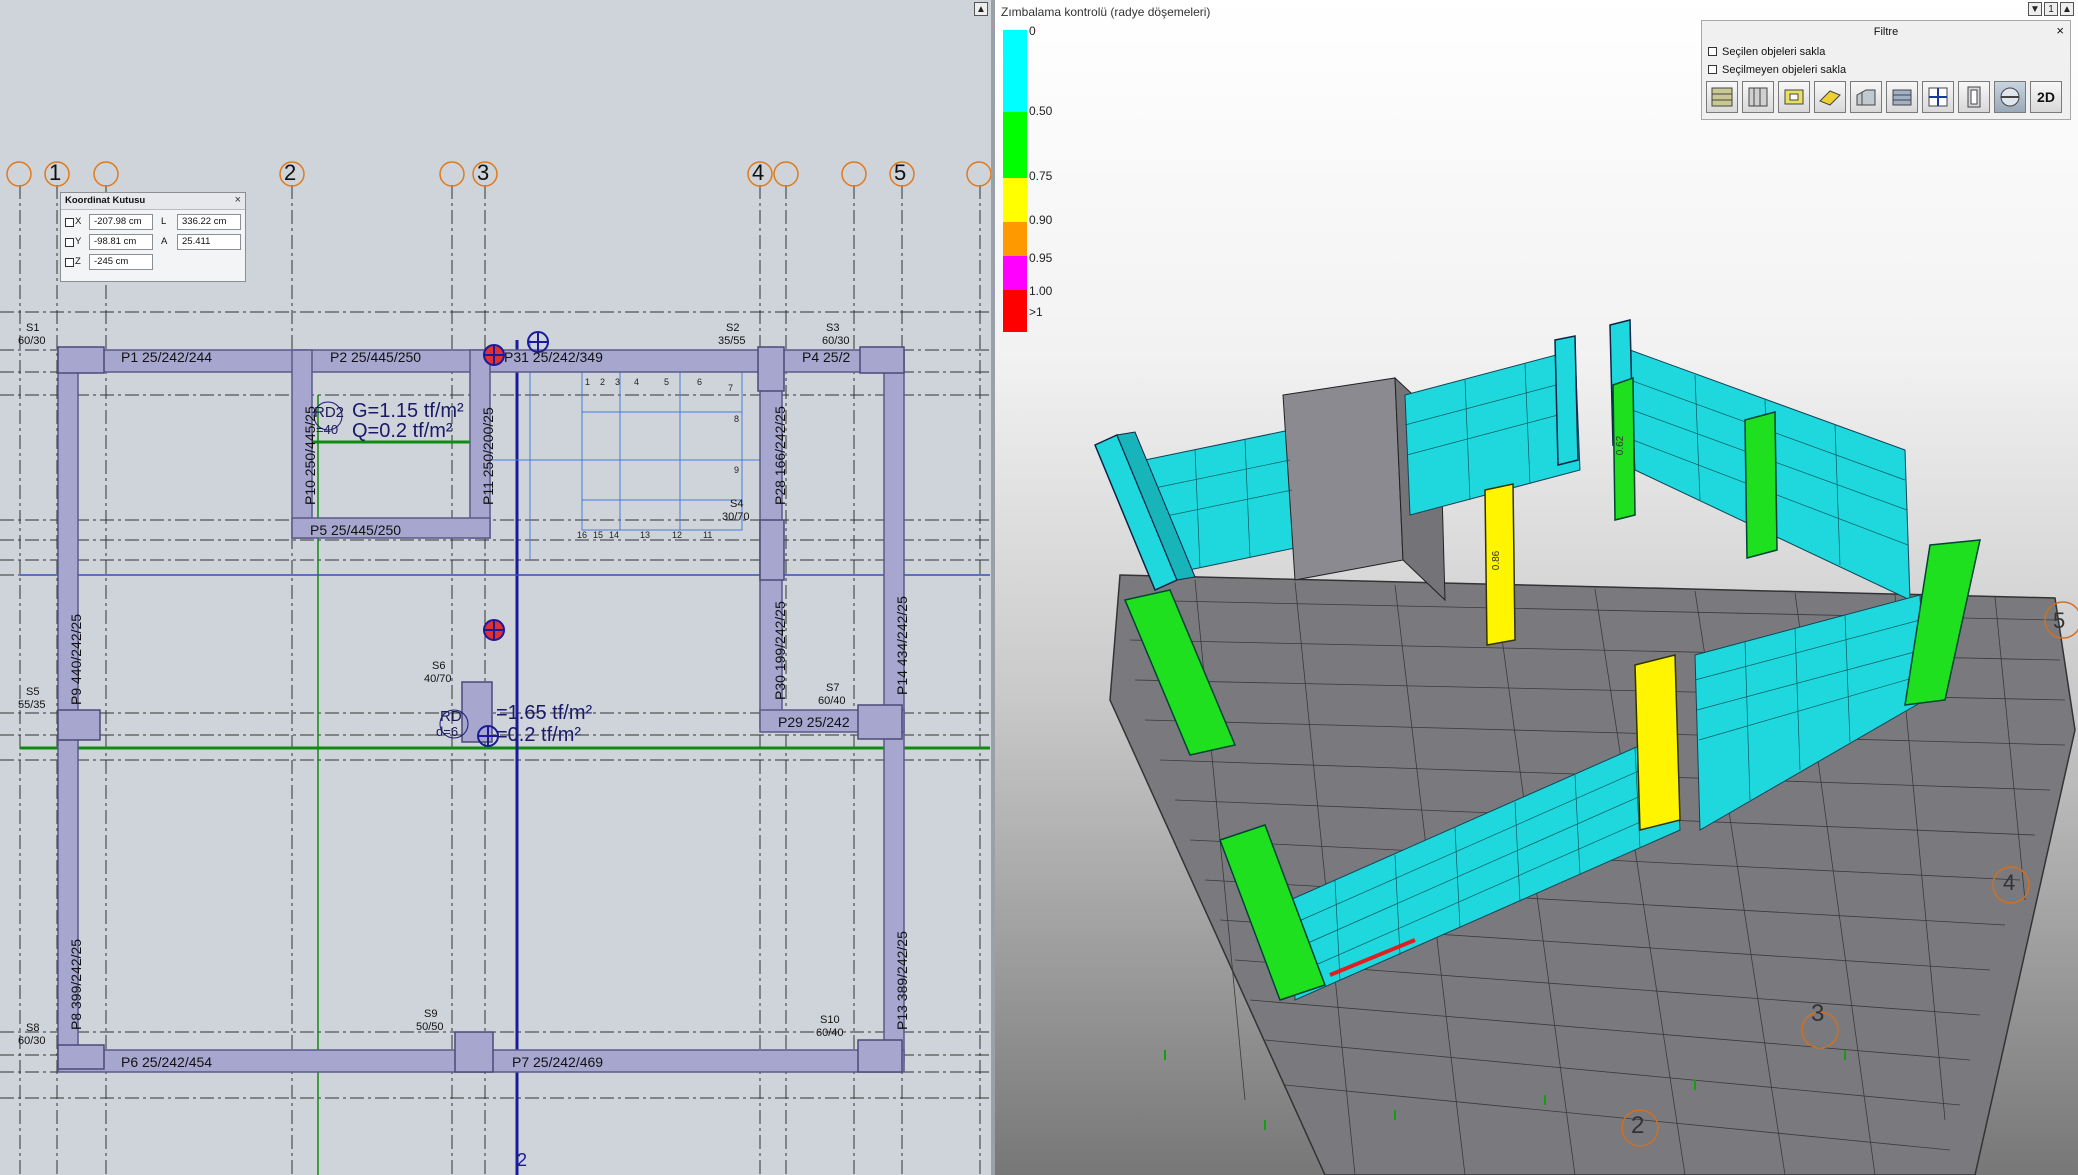  I want to click on a-label: A, so click(164, 241).